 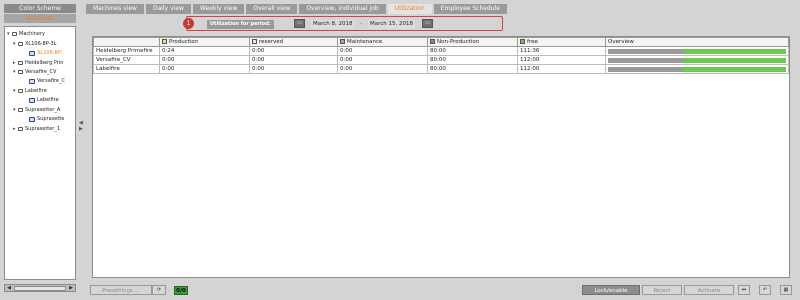 I want to click on platesetter-icon, so click(x=32, y=119).